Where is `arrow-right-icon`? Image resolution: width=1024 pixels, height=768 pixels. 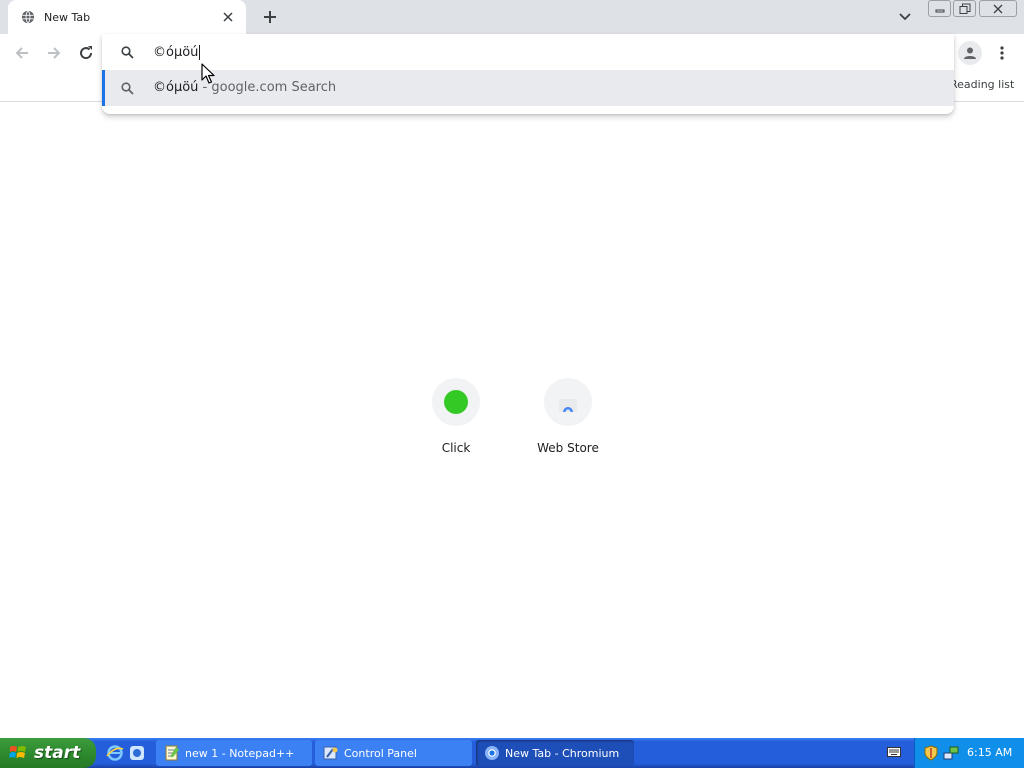 arrow-right-icon is located at coordinates (54, 53).